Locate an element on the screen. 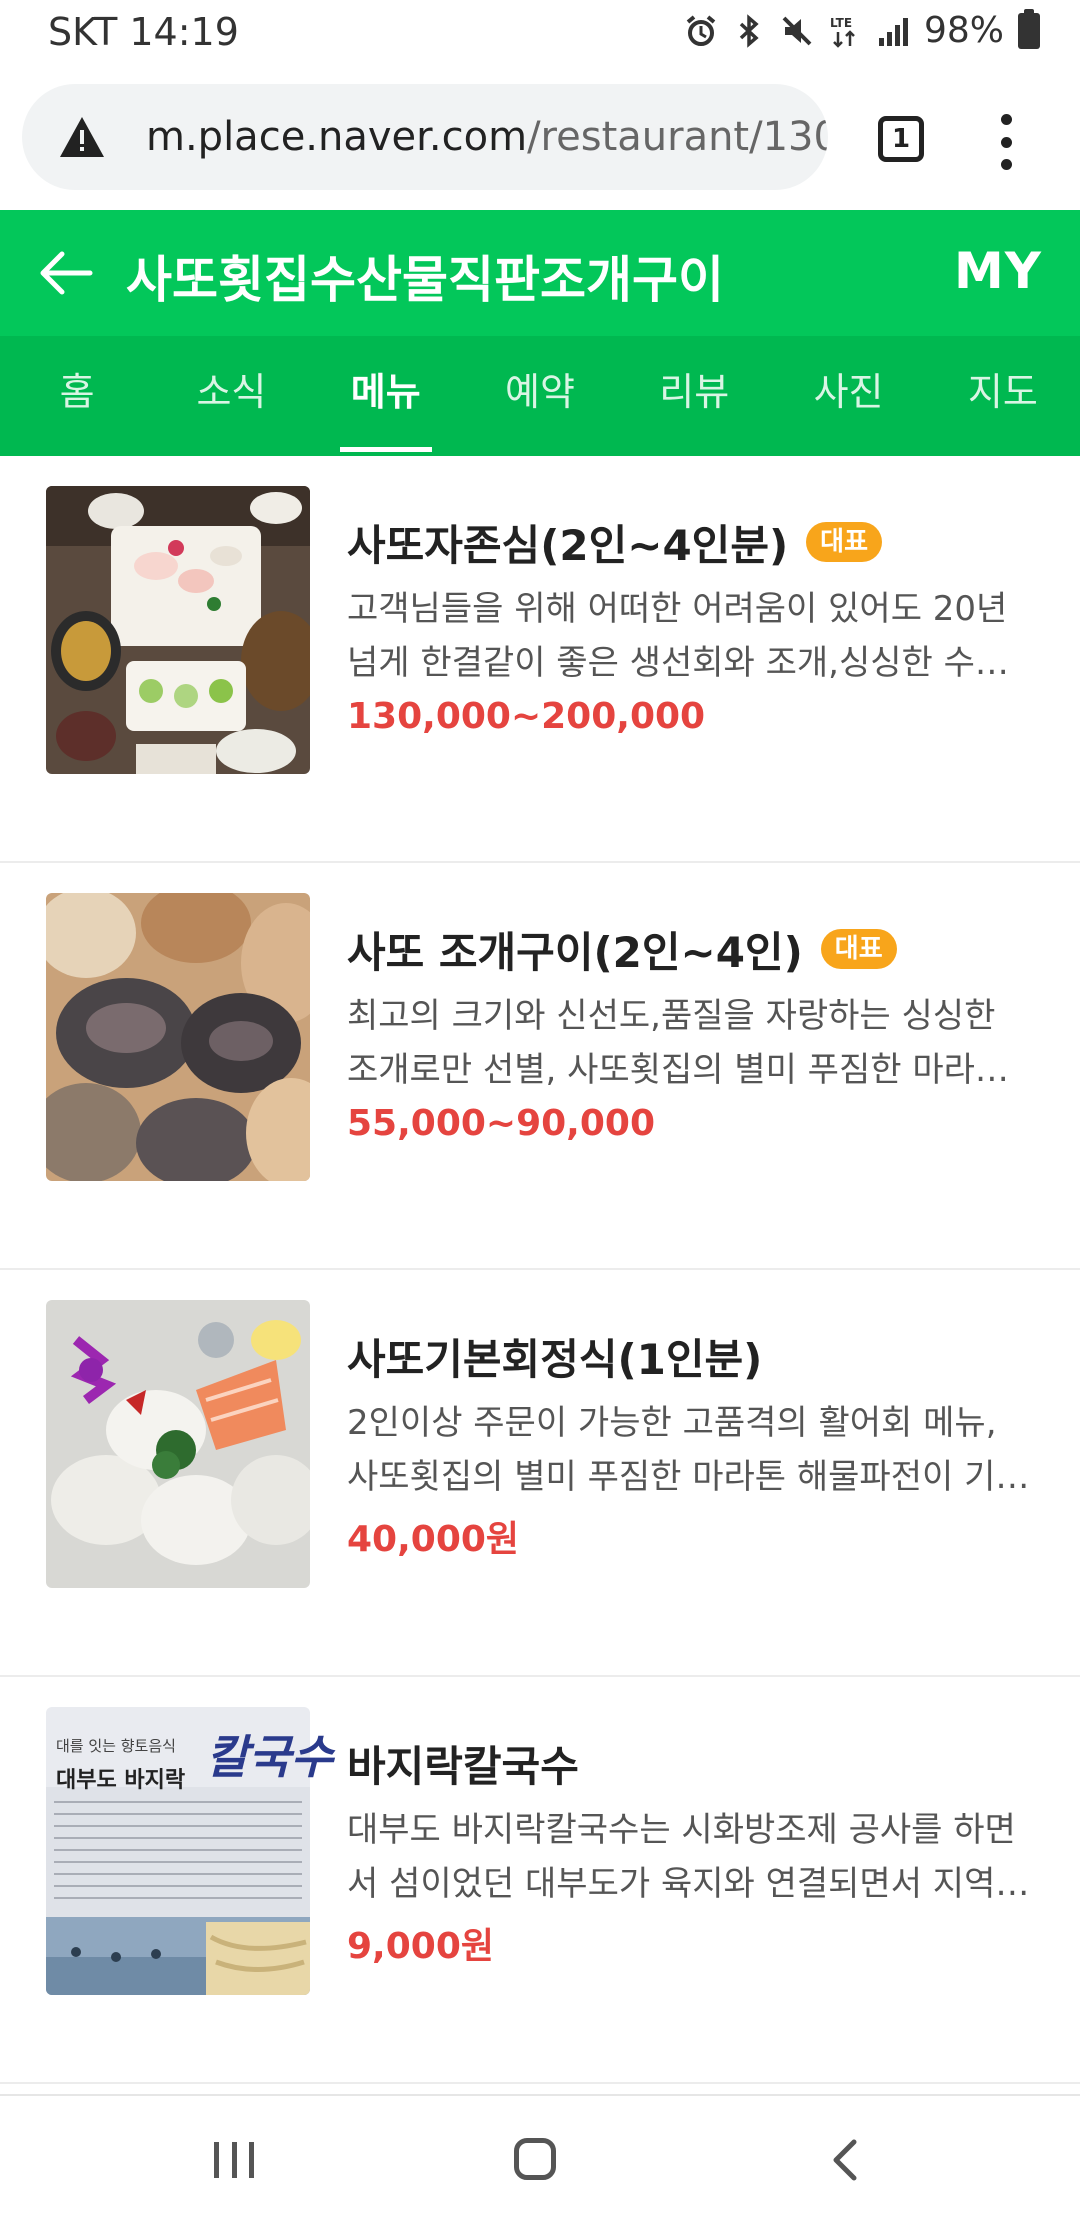 This screenshot has height=2220, width=1080. tab-reservation: 예약 is located at coordinates (540, 396).